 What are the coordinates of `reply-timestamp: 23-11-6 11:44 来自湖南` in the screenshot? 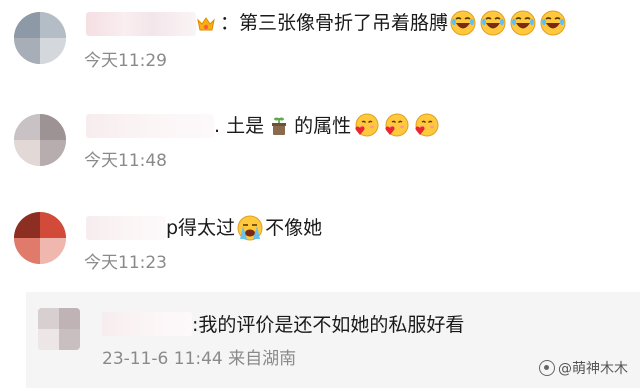 It's located at (199, 359).